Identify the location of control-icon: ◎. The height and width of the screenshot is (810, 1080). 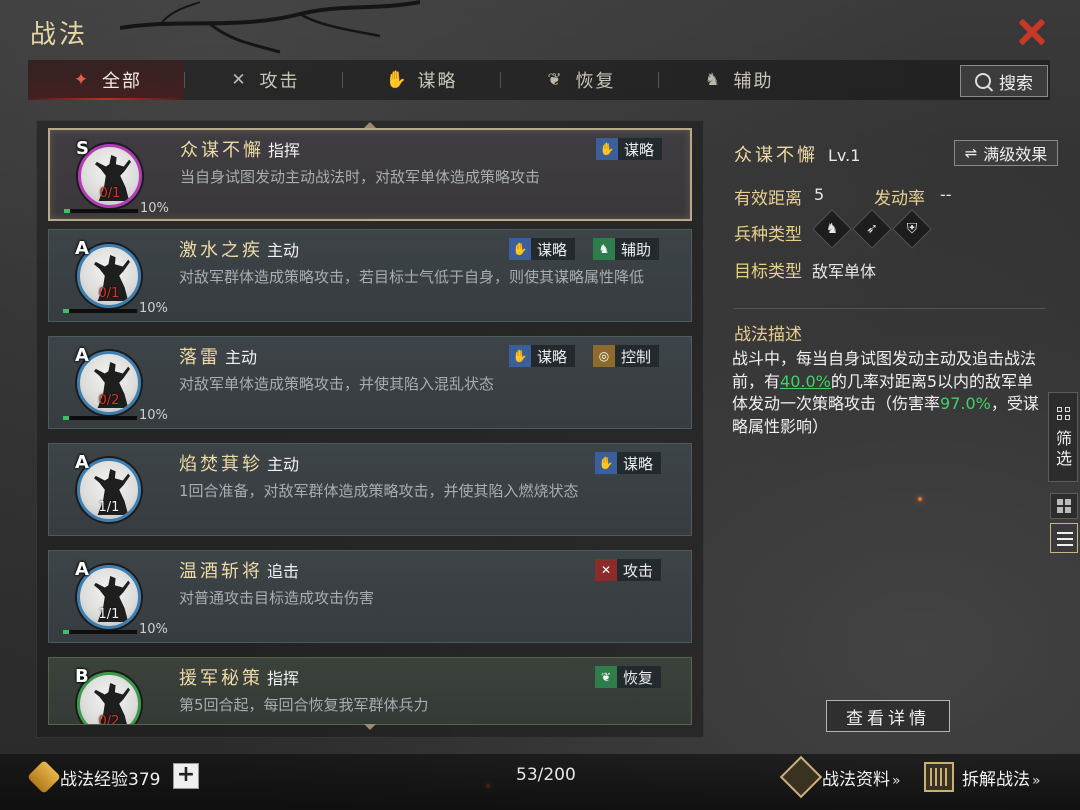
(604, 356).